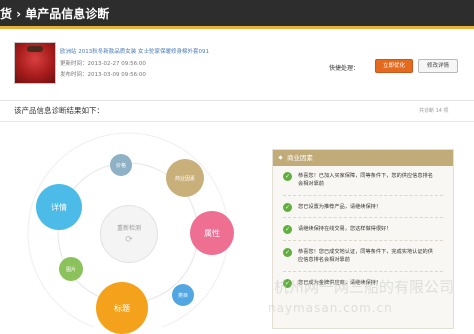 The image size is (474, 334). What do you see at coordinates (128, 228) in the screenshot?
I see `recheck-label: 重新检测` at bounding box center [128, 228].